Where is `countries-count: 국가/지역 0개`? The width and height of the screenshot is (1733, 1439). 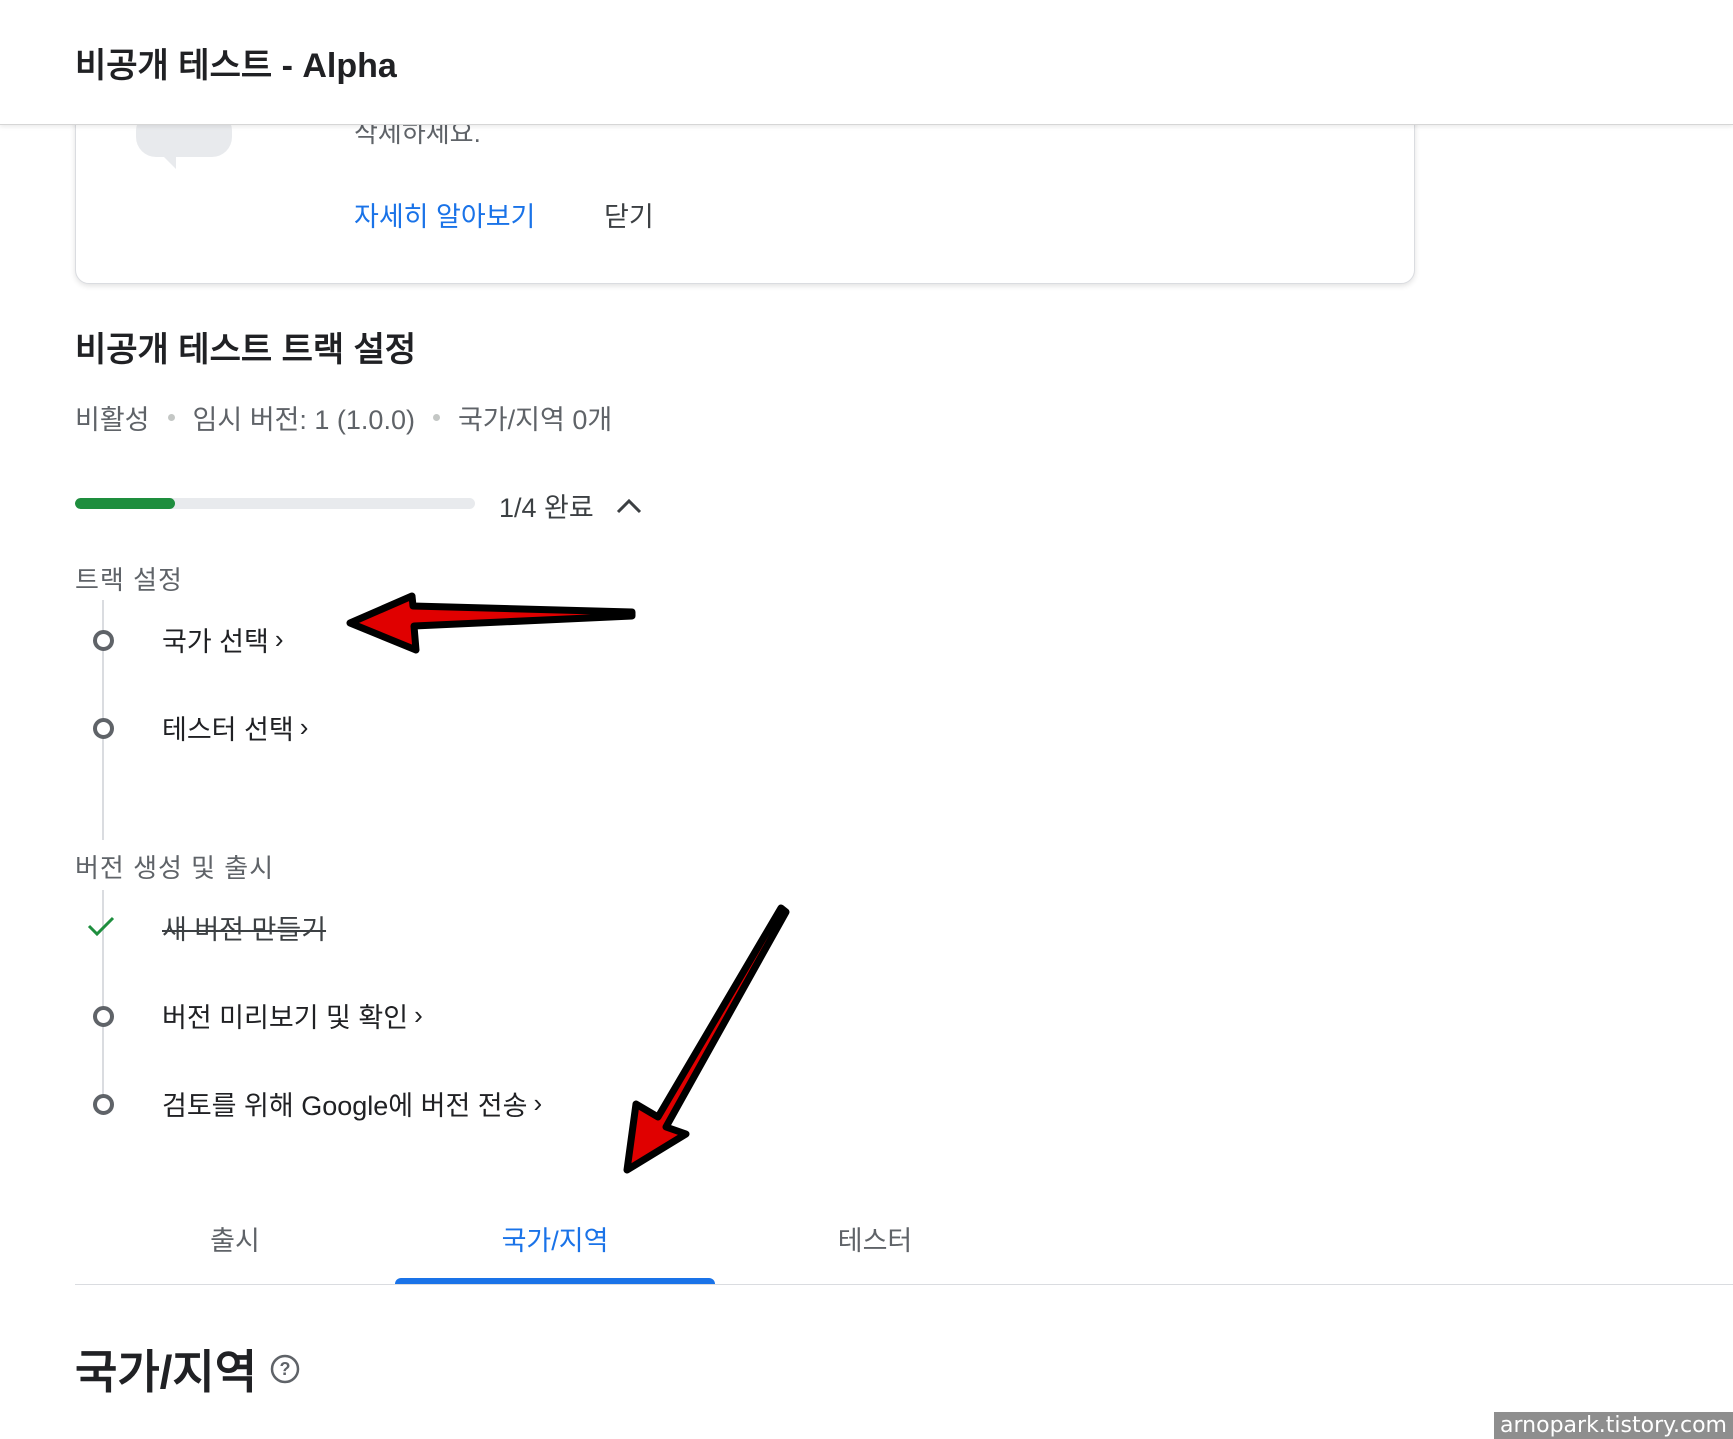 countries-count: 국가/지역 0개 is located at coordinates (535, 420).